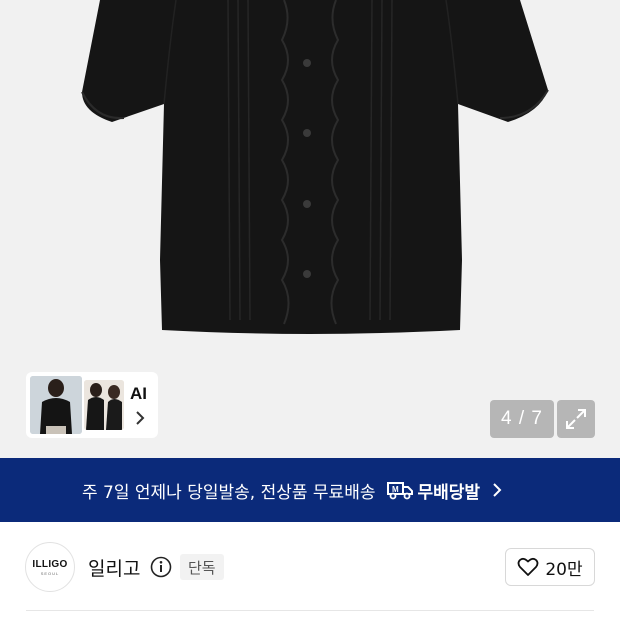 The width and height of the screenshot is (620, 620). I want to click on exclusive-badge: 단독, so click(202, 567).